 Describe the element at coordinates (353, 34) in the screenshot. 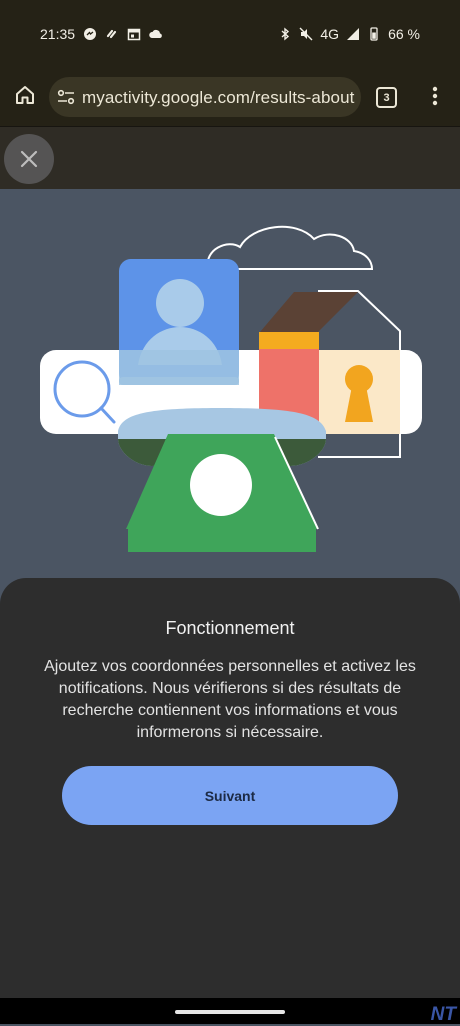

I see `signal-icon` at that location.